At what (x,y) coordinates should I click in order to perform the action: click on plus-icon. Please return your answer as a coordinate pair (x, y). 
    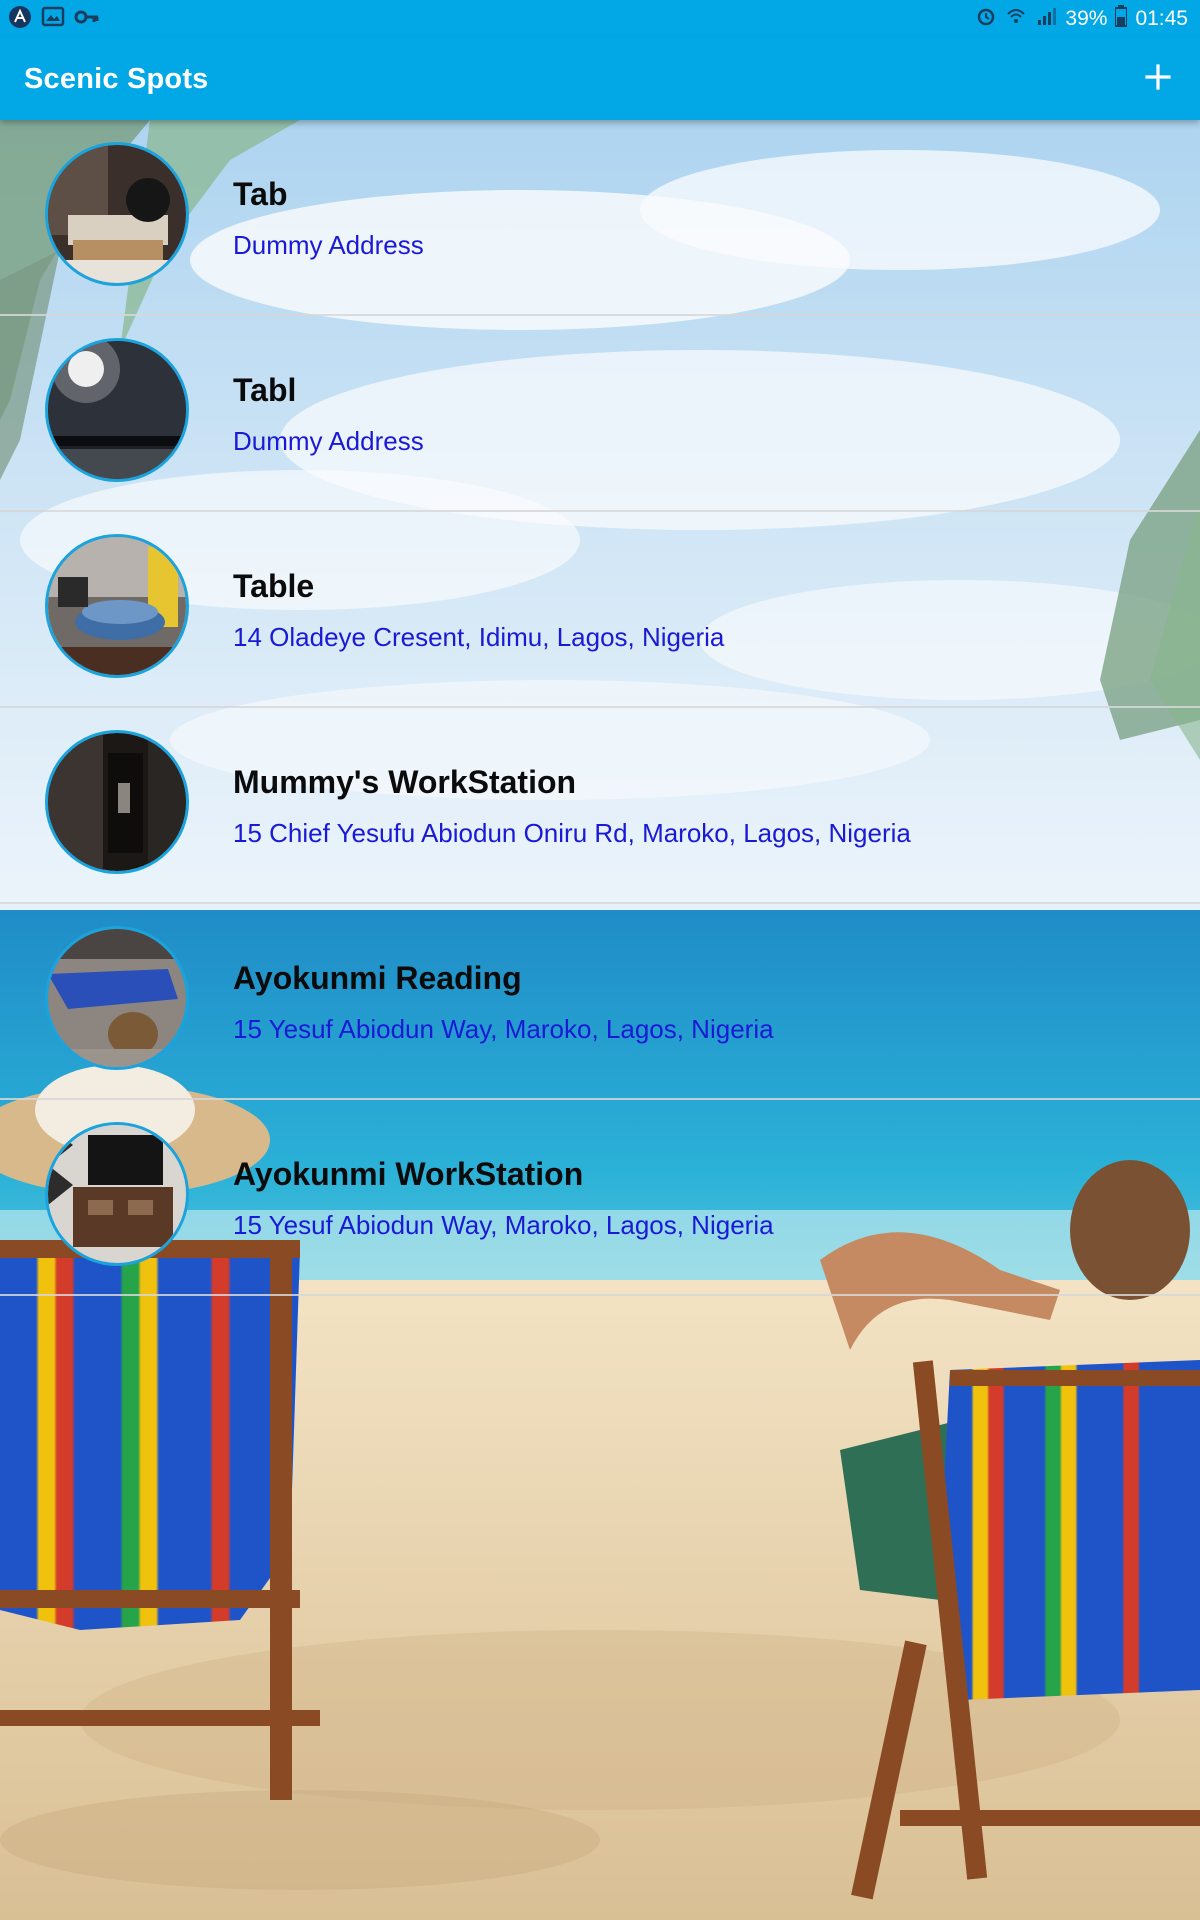
    Looking at the image, I should click on (1158, 79).